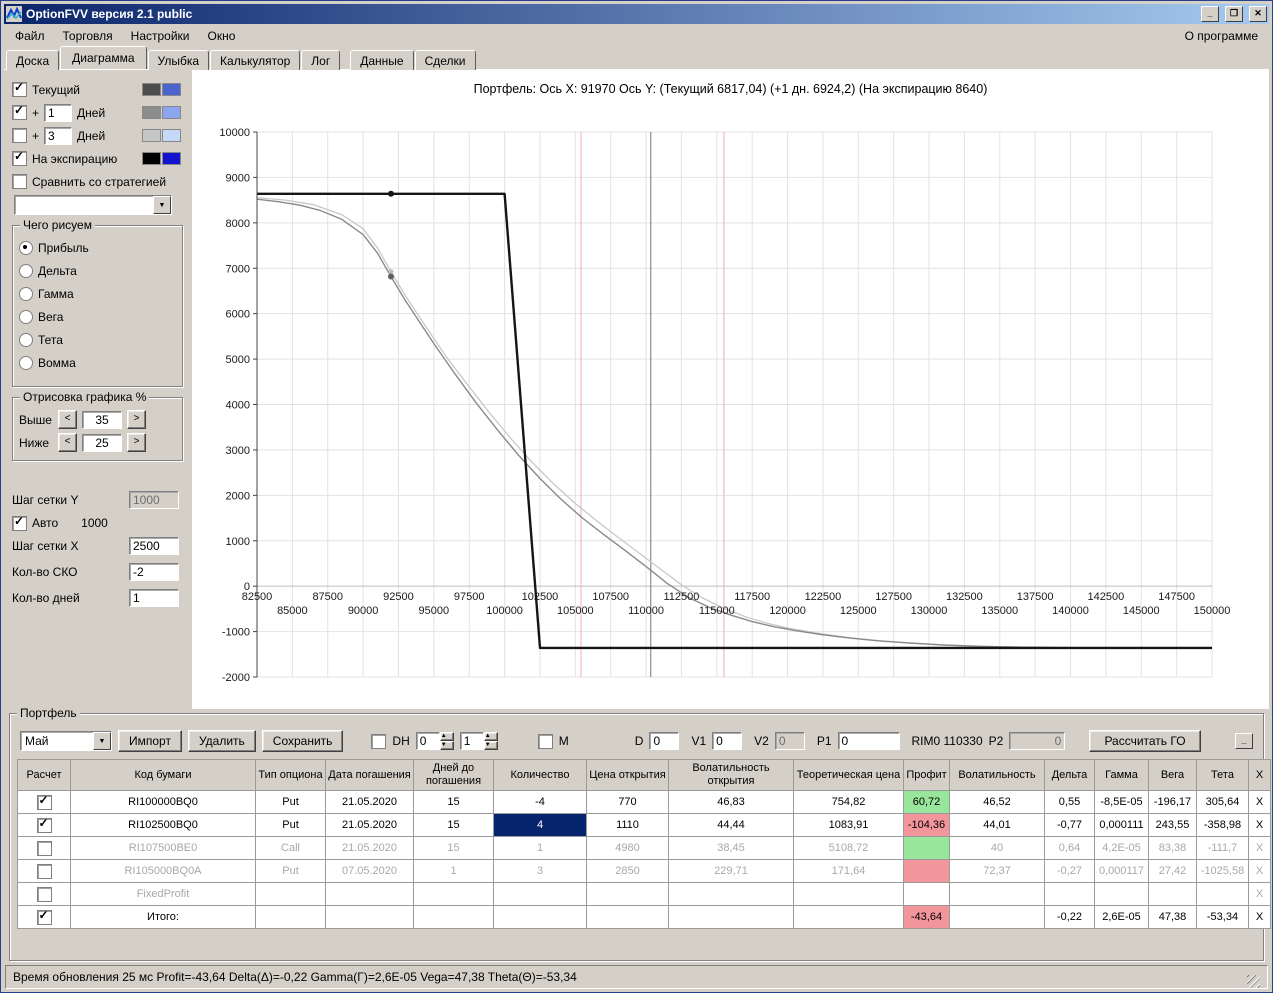 This screenshot has width=1273, height=993. What do you see at coordinates (102, 419) in the screenshot?
I see `above-percent-input` at bounding box center [102, 419].